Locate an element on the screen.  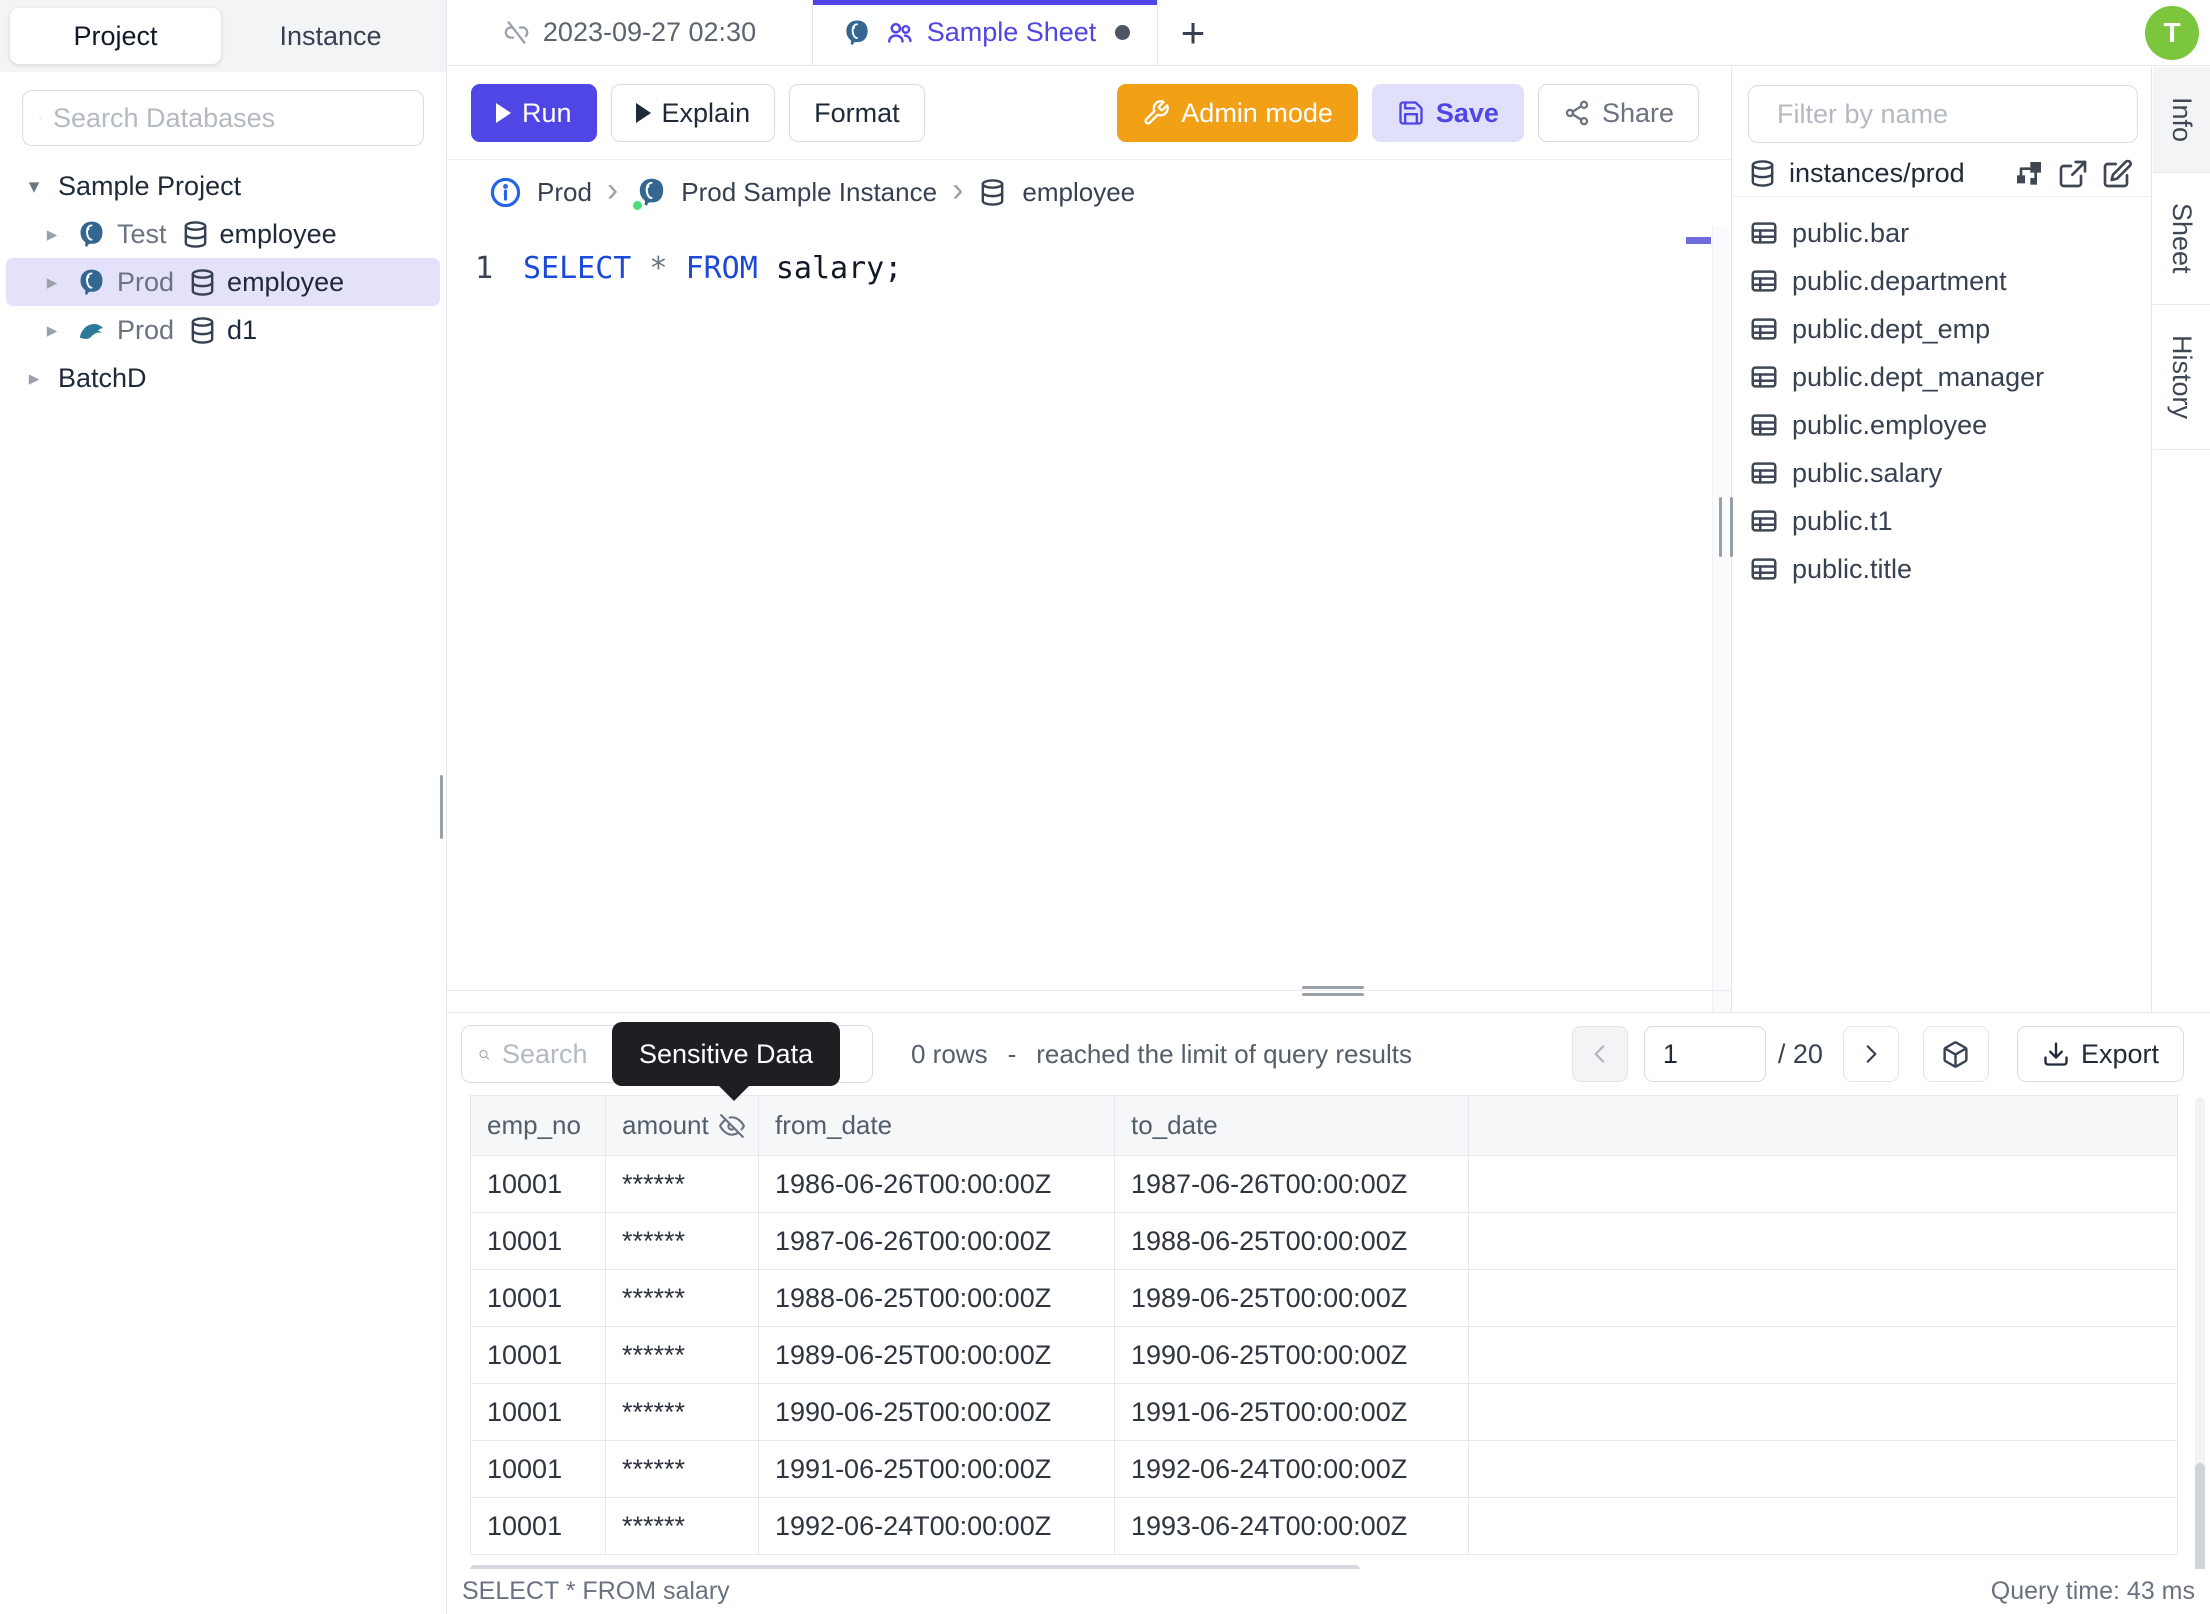
search-databases-input is located at coordinates (230, 118).